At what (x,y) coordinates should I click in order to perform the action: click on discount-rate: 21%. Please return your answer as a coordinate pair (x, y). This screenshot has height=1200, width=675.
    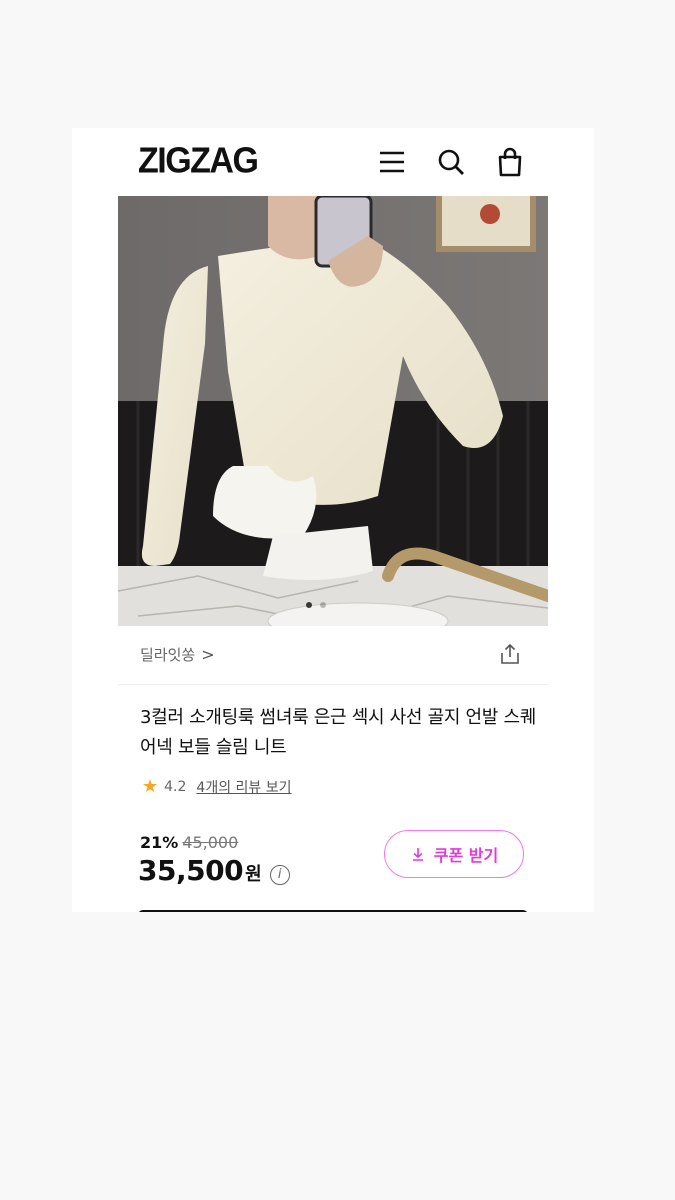
    Looking at the image, I should click on (159, 842).